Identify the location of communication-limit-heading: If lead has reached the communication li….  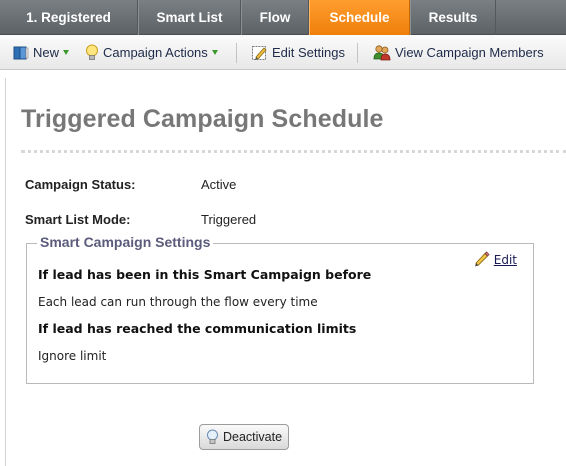
(197, 328).